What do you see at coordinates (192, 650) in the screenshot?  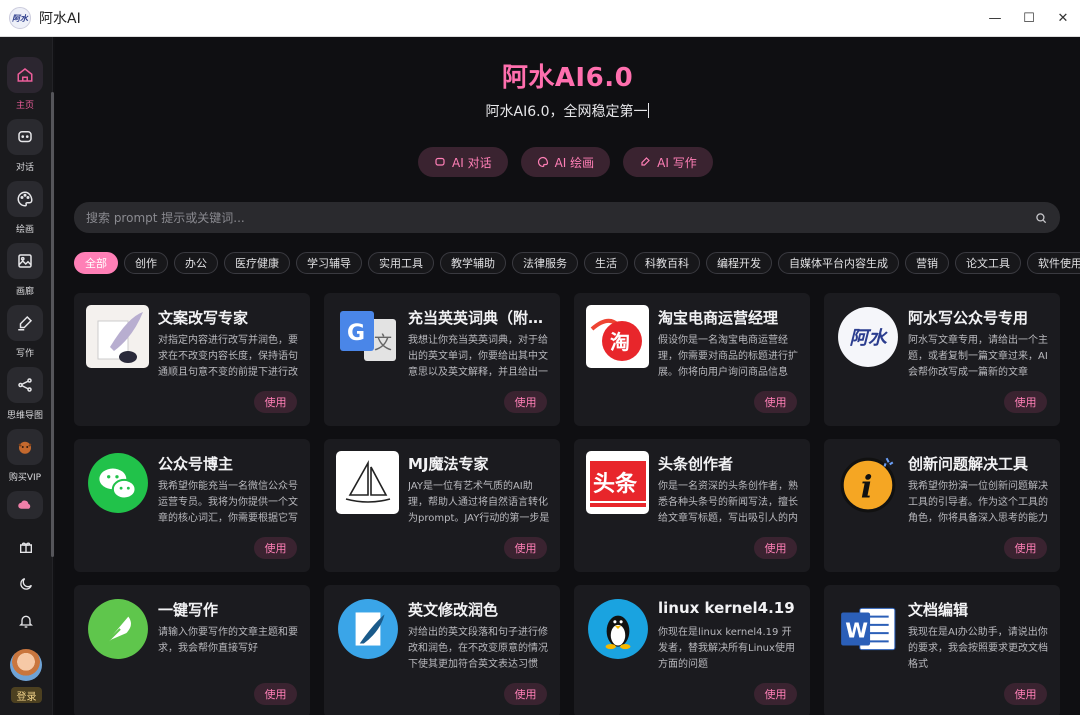 I see `prompt-card: 一键写作 请输入你要写作的文章主题和要求，我会帮你直接写好 使用` at bounding box center [192, 650].